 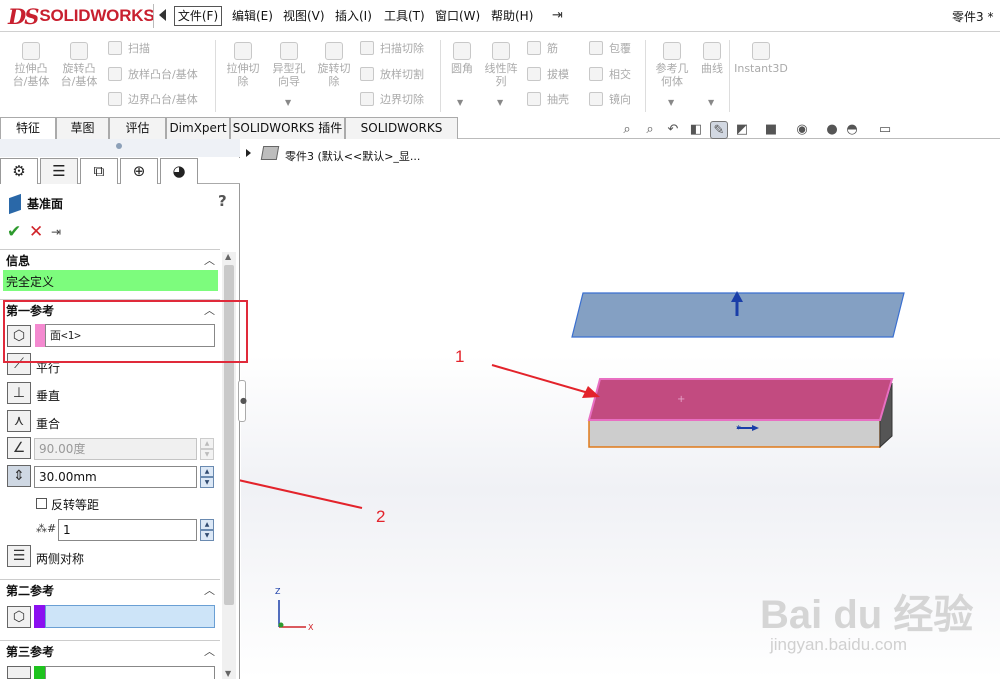 I want to click on configuration-manager-tab: ⧉, so click(x=99, y=171).